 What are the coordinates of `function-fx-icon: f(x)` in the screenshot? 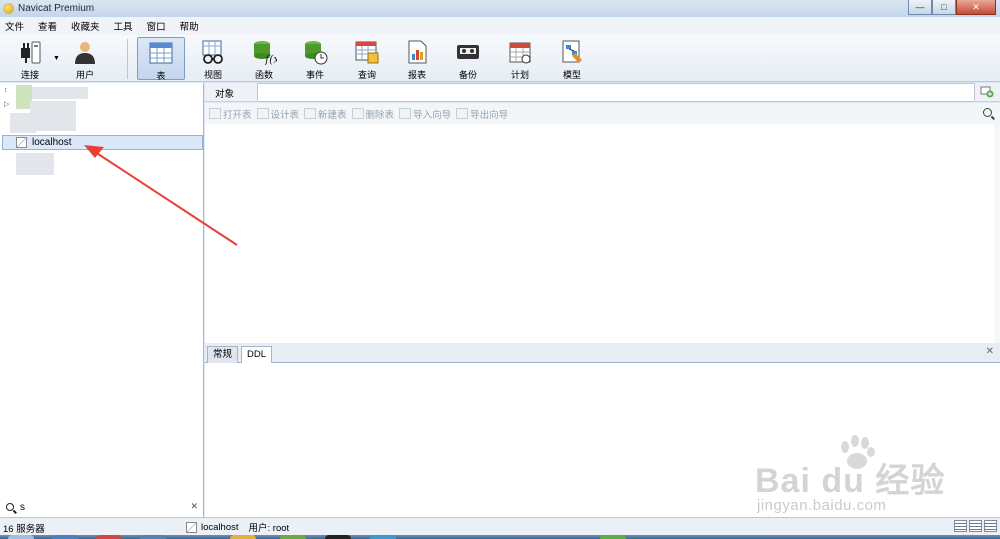 It's located at (265, 53).